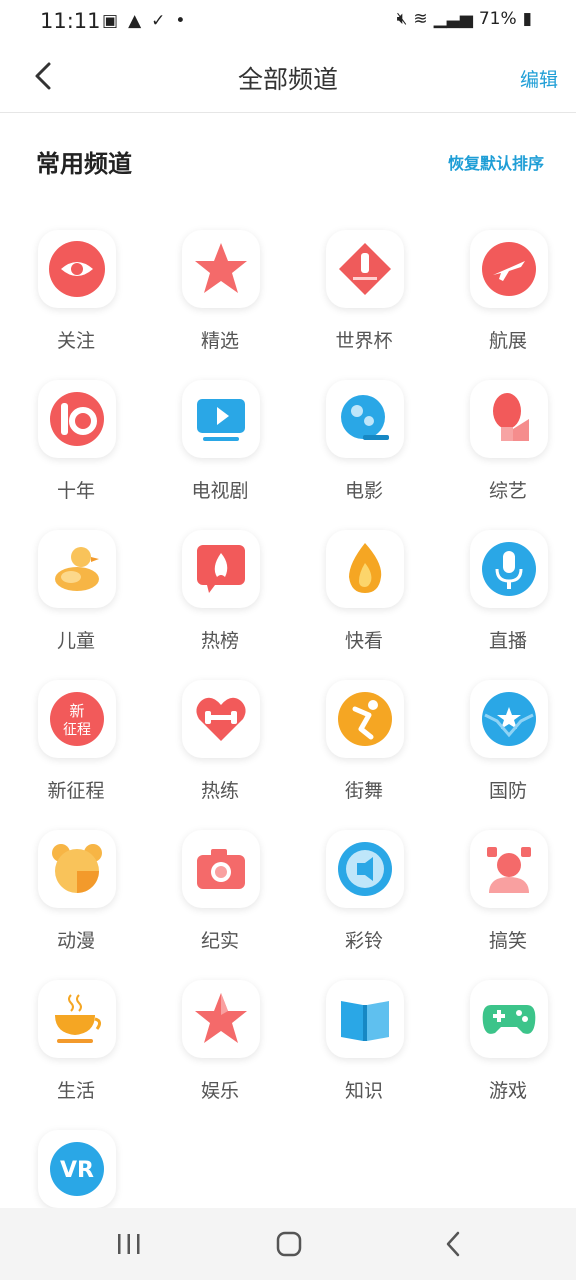 The height and width of the screenshot is (1280, 576). I want to click on cup-icon, so click(78, 1018).